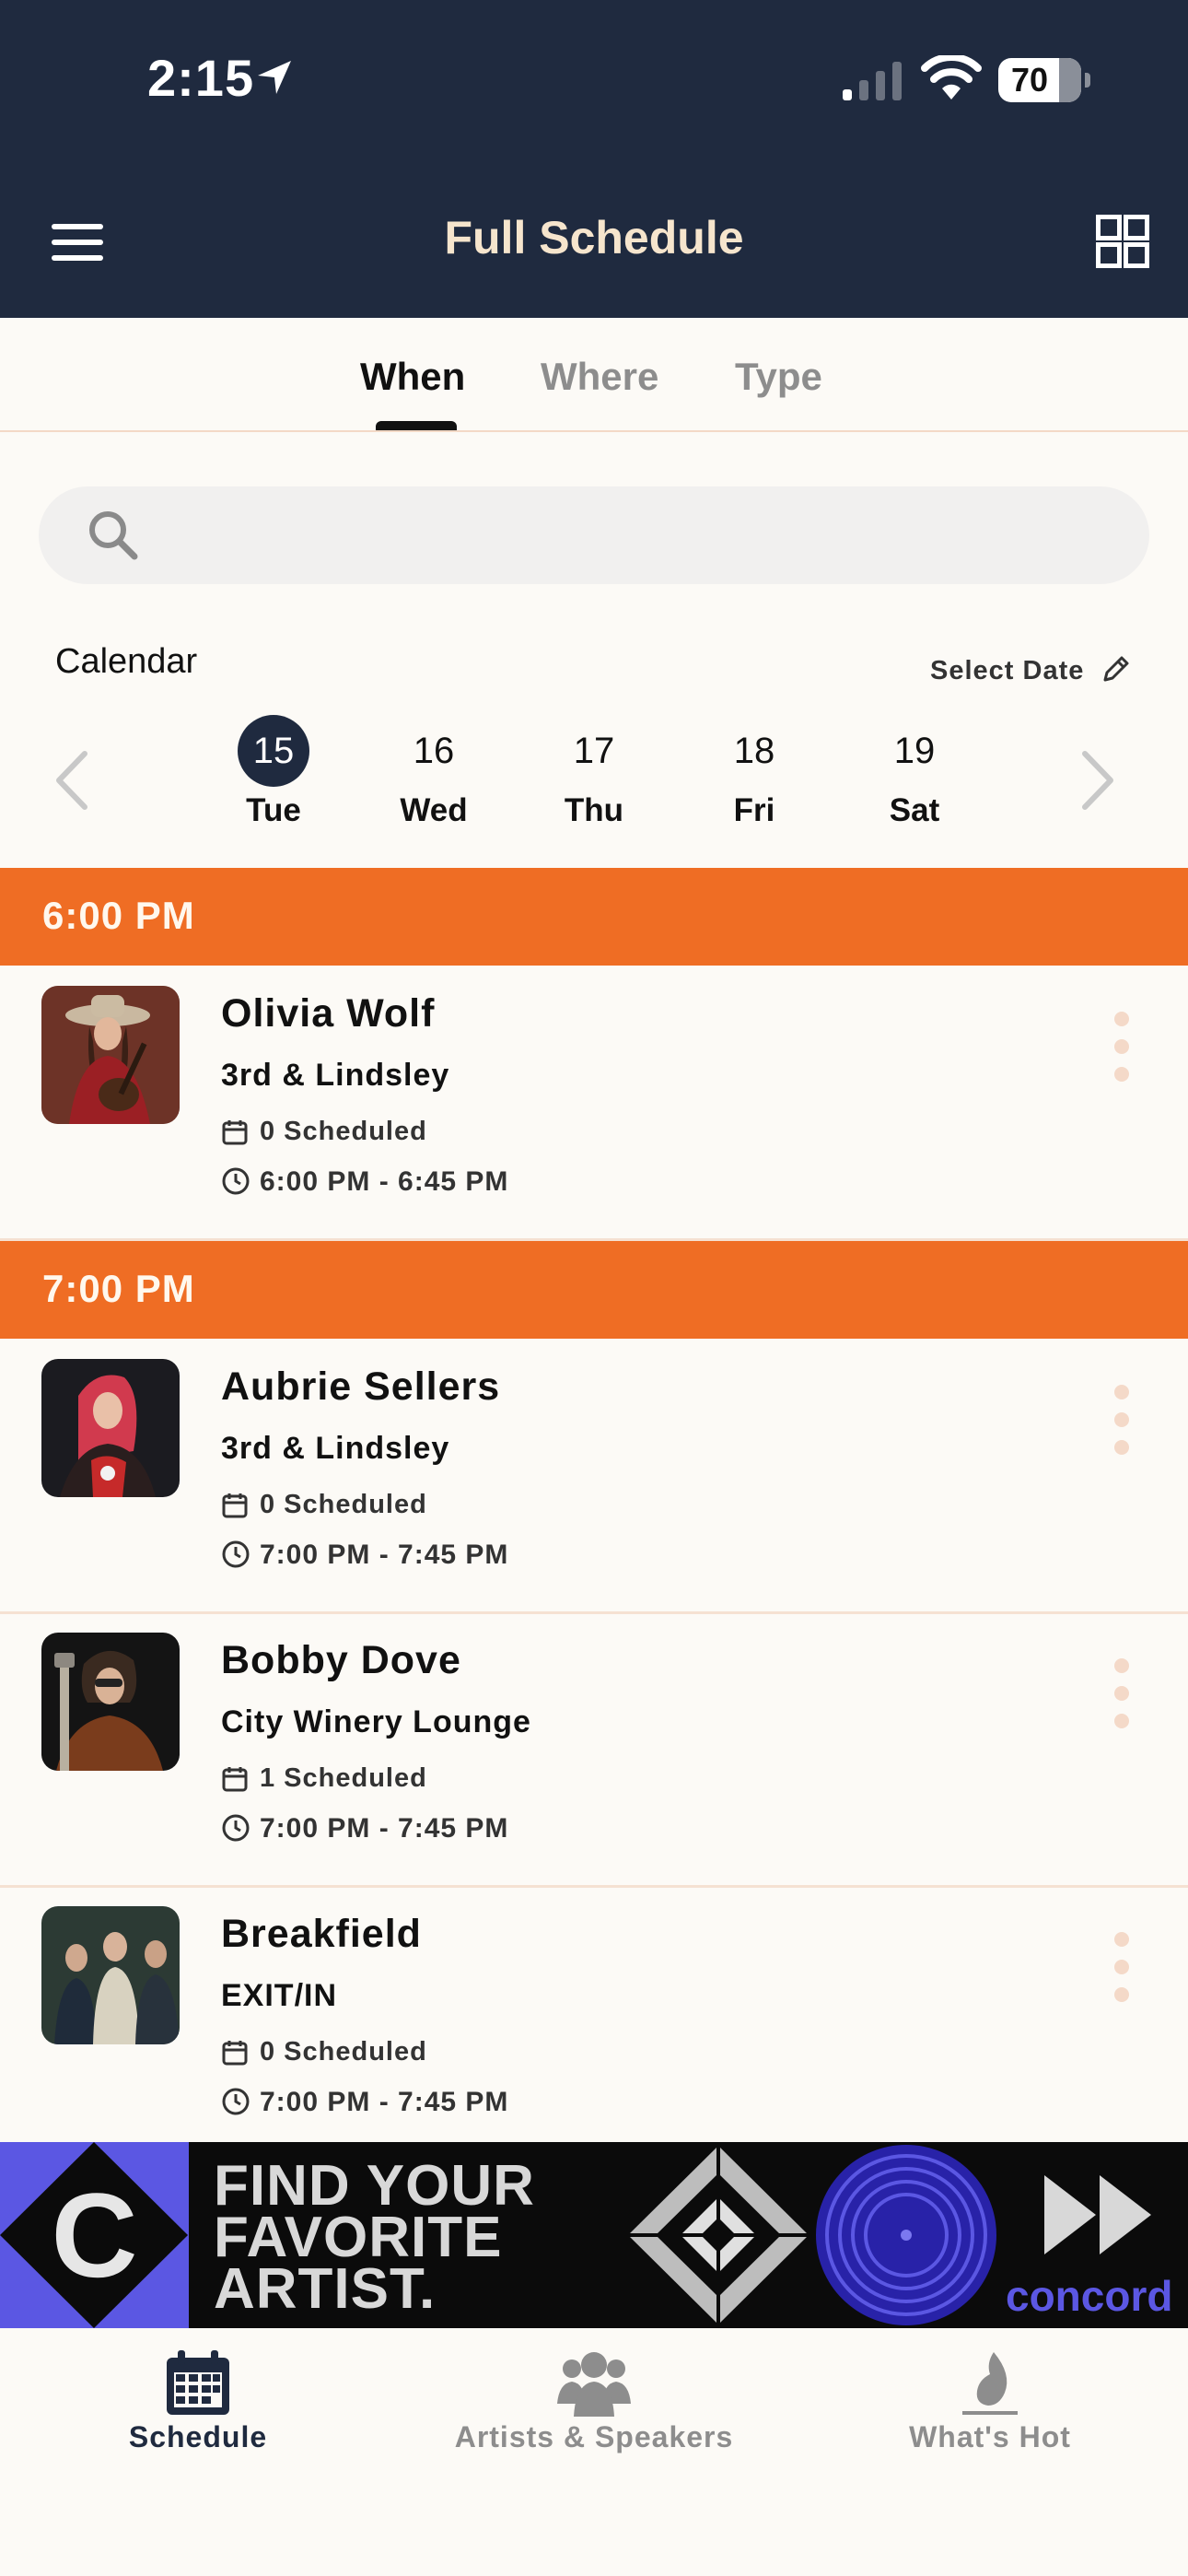  I want to click on day-number: 15, so click(273, 751).